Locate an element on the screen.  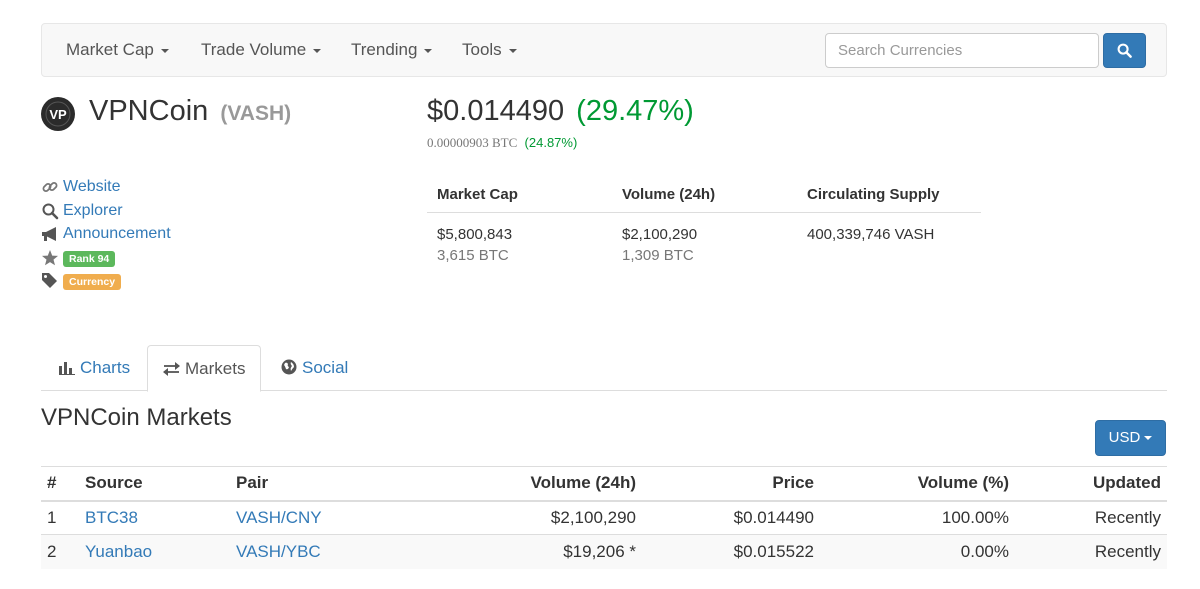
category-badge: Currency is located at coordinates (92, 282).